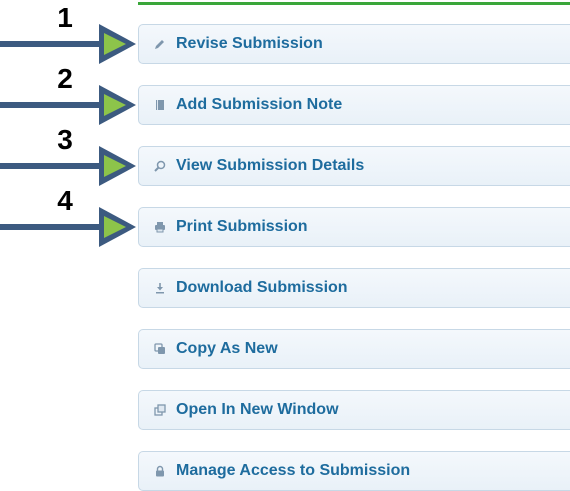  I want to click on view-submission-details-button: View Submission Details, so click(354, 166).